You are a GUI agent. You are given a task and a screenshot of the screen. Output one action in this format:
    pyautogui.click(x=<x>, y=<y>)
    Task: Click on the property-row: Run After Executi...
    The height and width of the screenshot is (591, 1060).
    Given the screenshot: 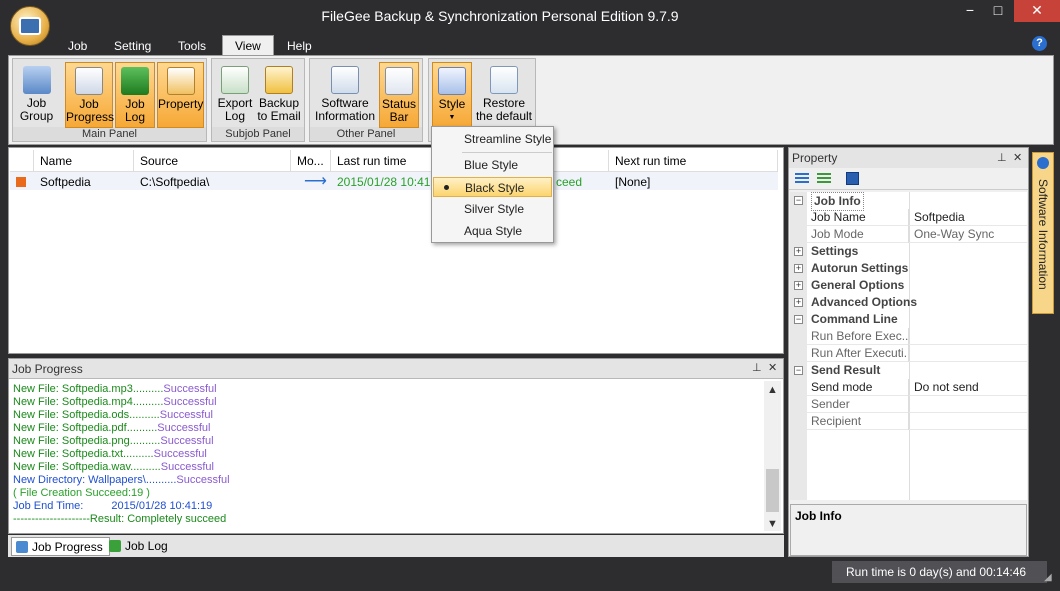 What is the action you would take?
    pyautogui.click(x=908, y=353)
    